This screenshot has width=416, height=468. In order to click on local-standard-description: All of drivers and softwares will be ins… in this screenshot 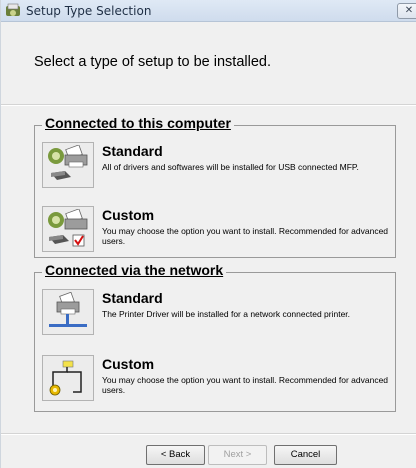, I will do `click(230, 167)`.